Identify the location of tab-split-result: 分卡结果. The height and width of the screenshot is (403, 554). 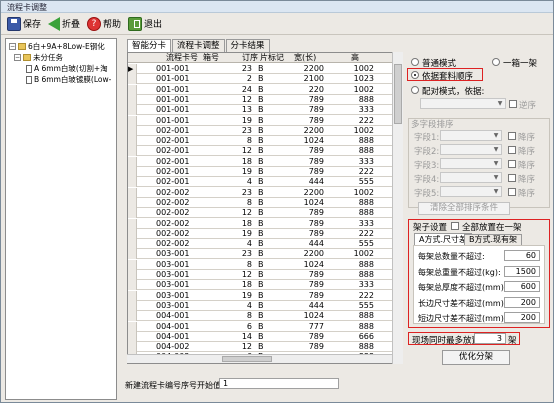
(247, 45).